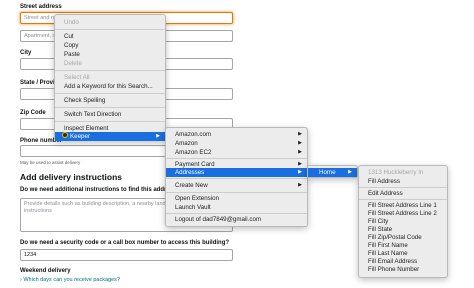 The width and height of the screenshot is (474, 288). Describe the element at coordinates (70, 280) in the screenshot. I see `weekend-days-link: › Which days can you receive packages?` at that location.